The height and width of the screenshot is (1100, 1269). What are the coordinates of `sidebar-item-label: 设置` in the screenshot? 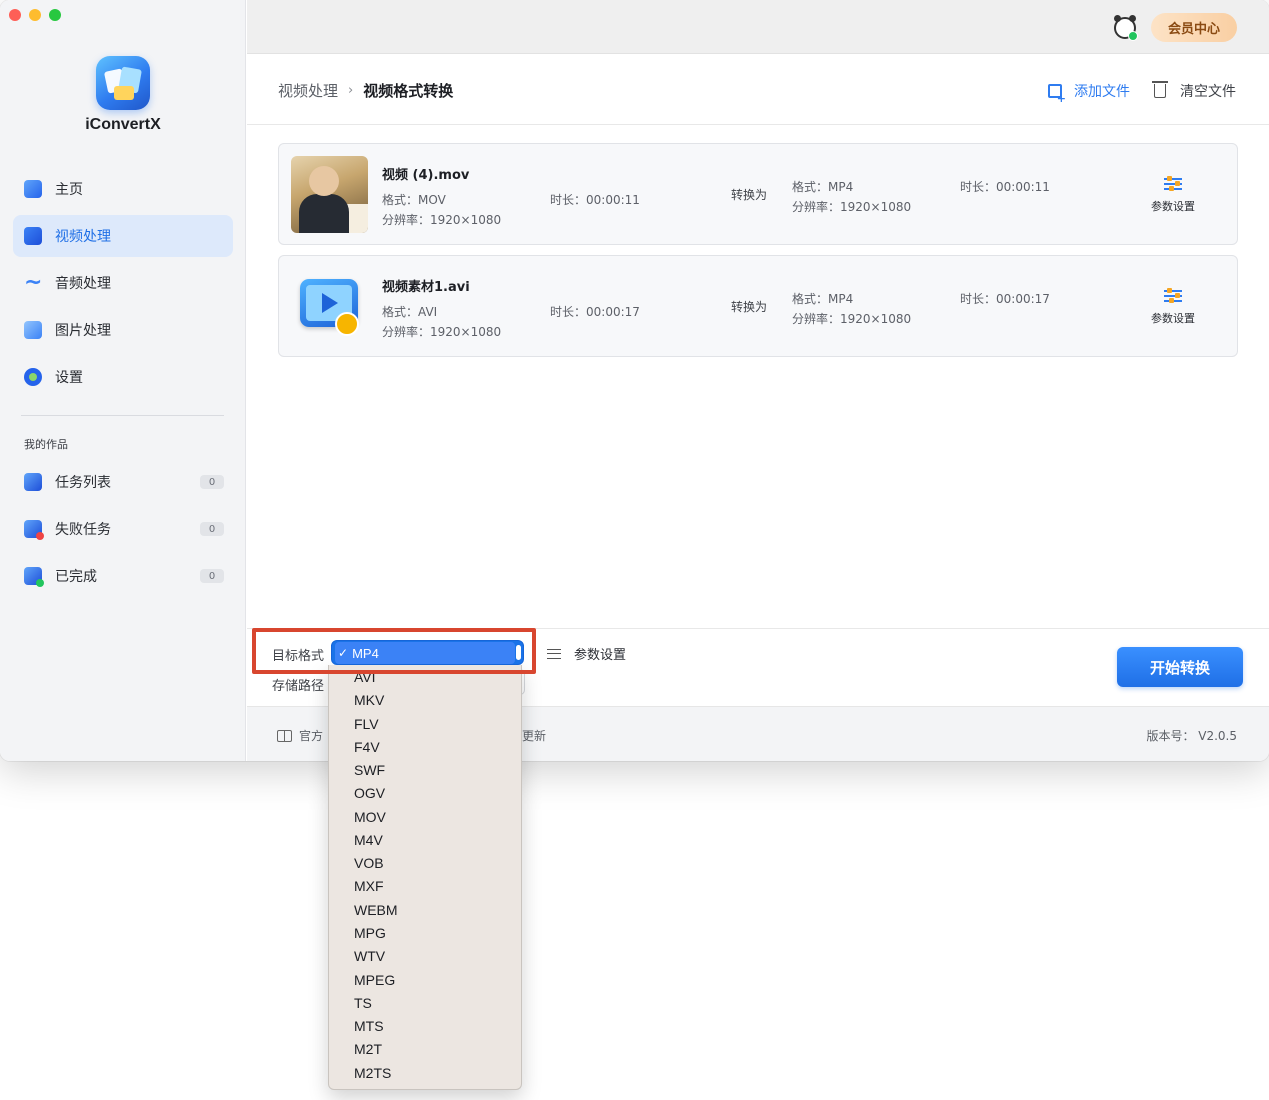 It's located at (69, 378).